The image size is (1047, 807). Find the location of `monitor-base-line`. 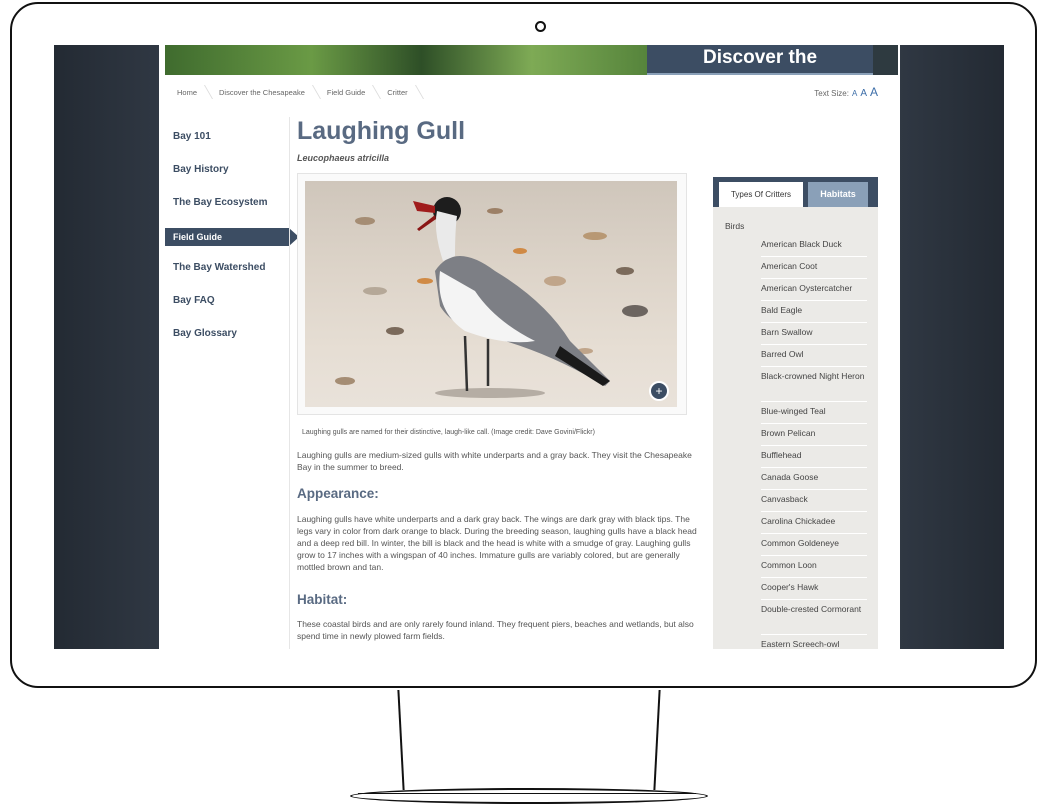

monitor-base-line is located at coordinates (527, 793).